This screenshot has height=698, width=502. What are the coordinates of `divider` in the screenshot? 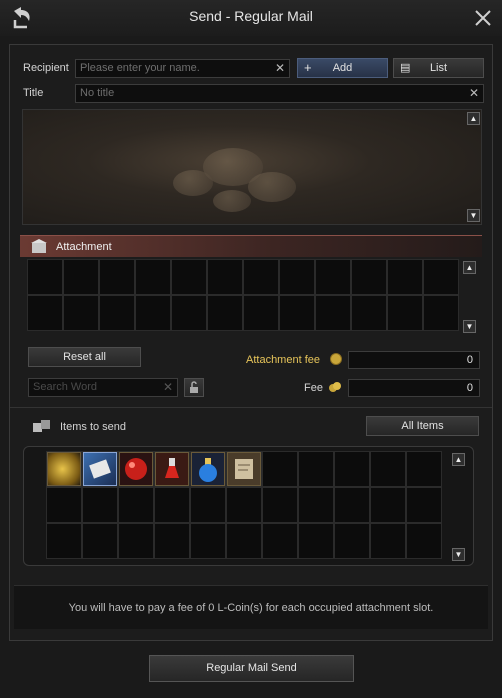 It's located at (251, 407).